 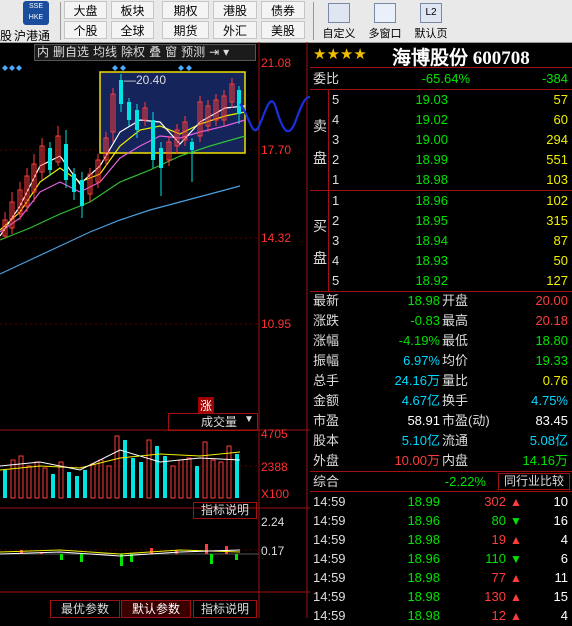 I want to click on sell-order-volume: 103, so click(x=557, y=179).